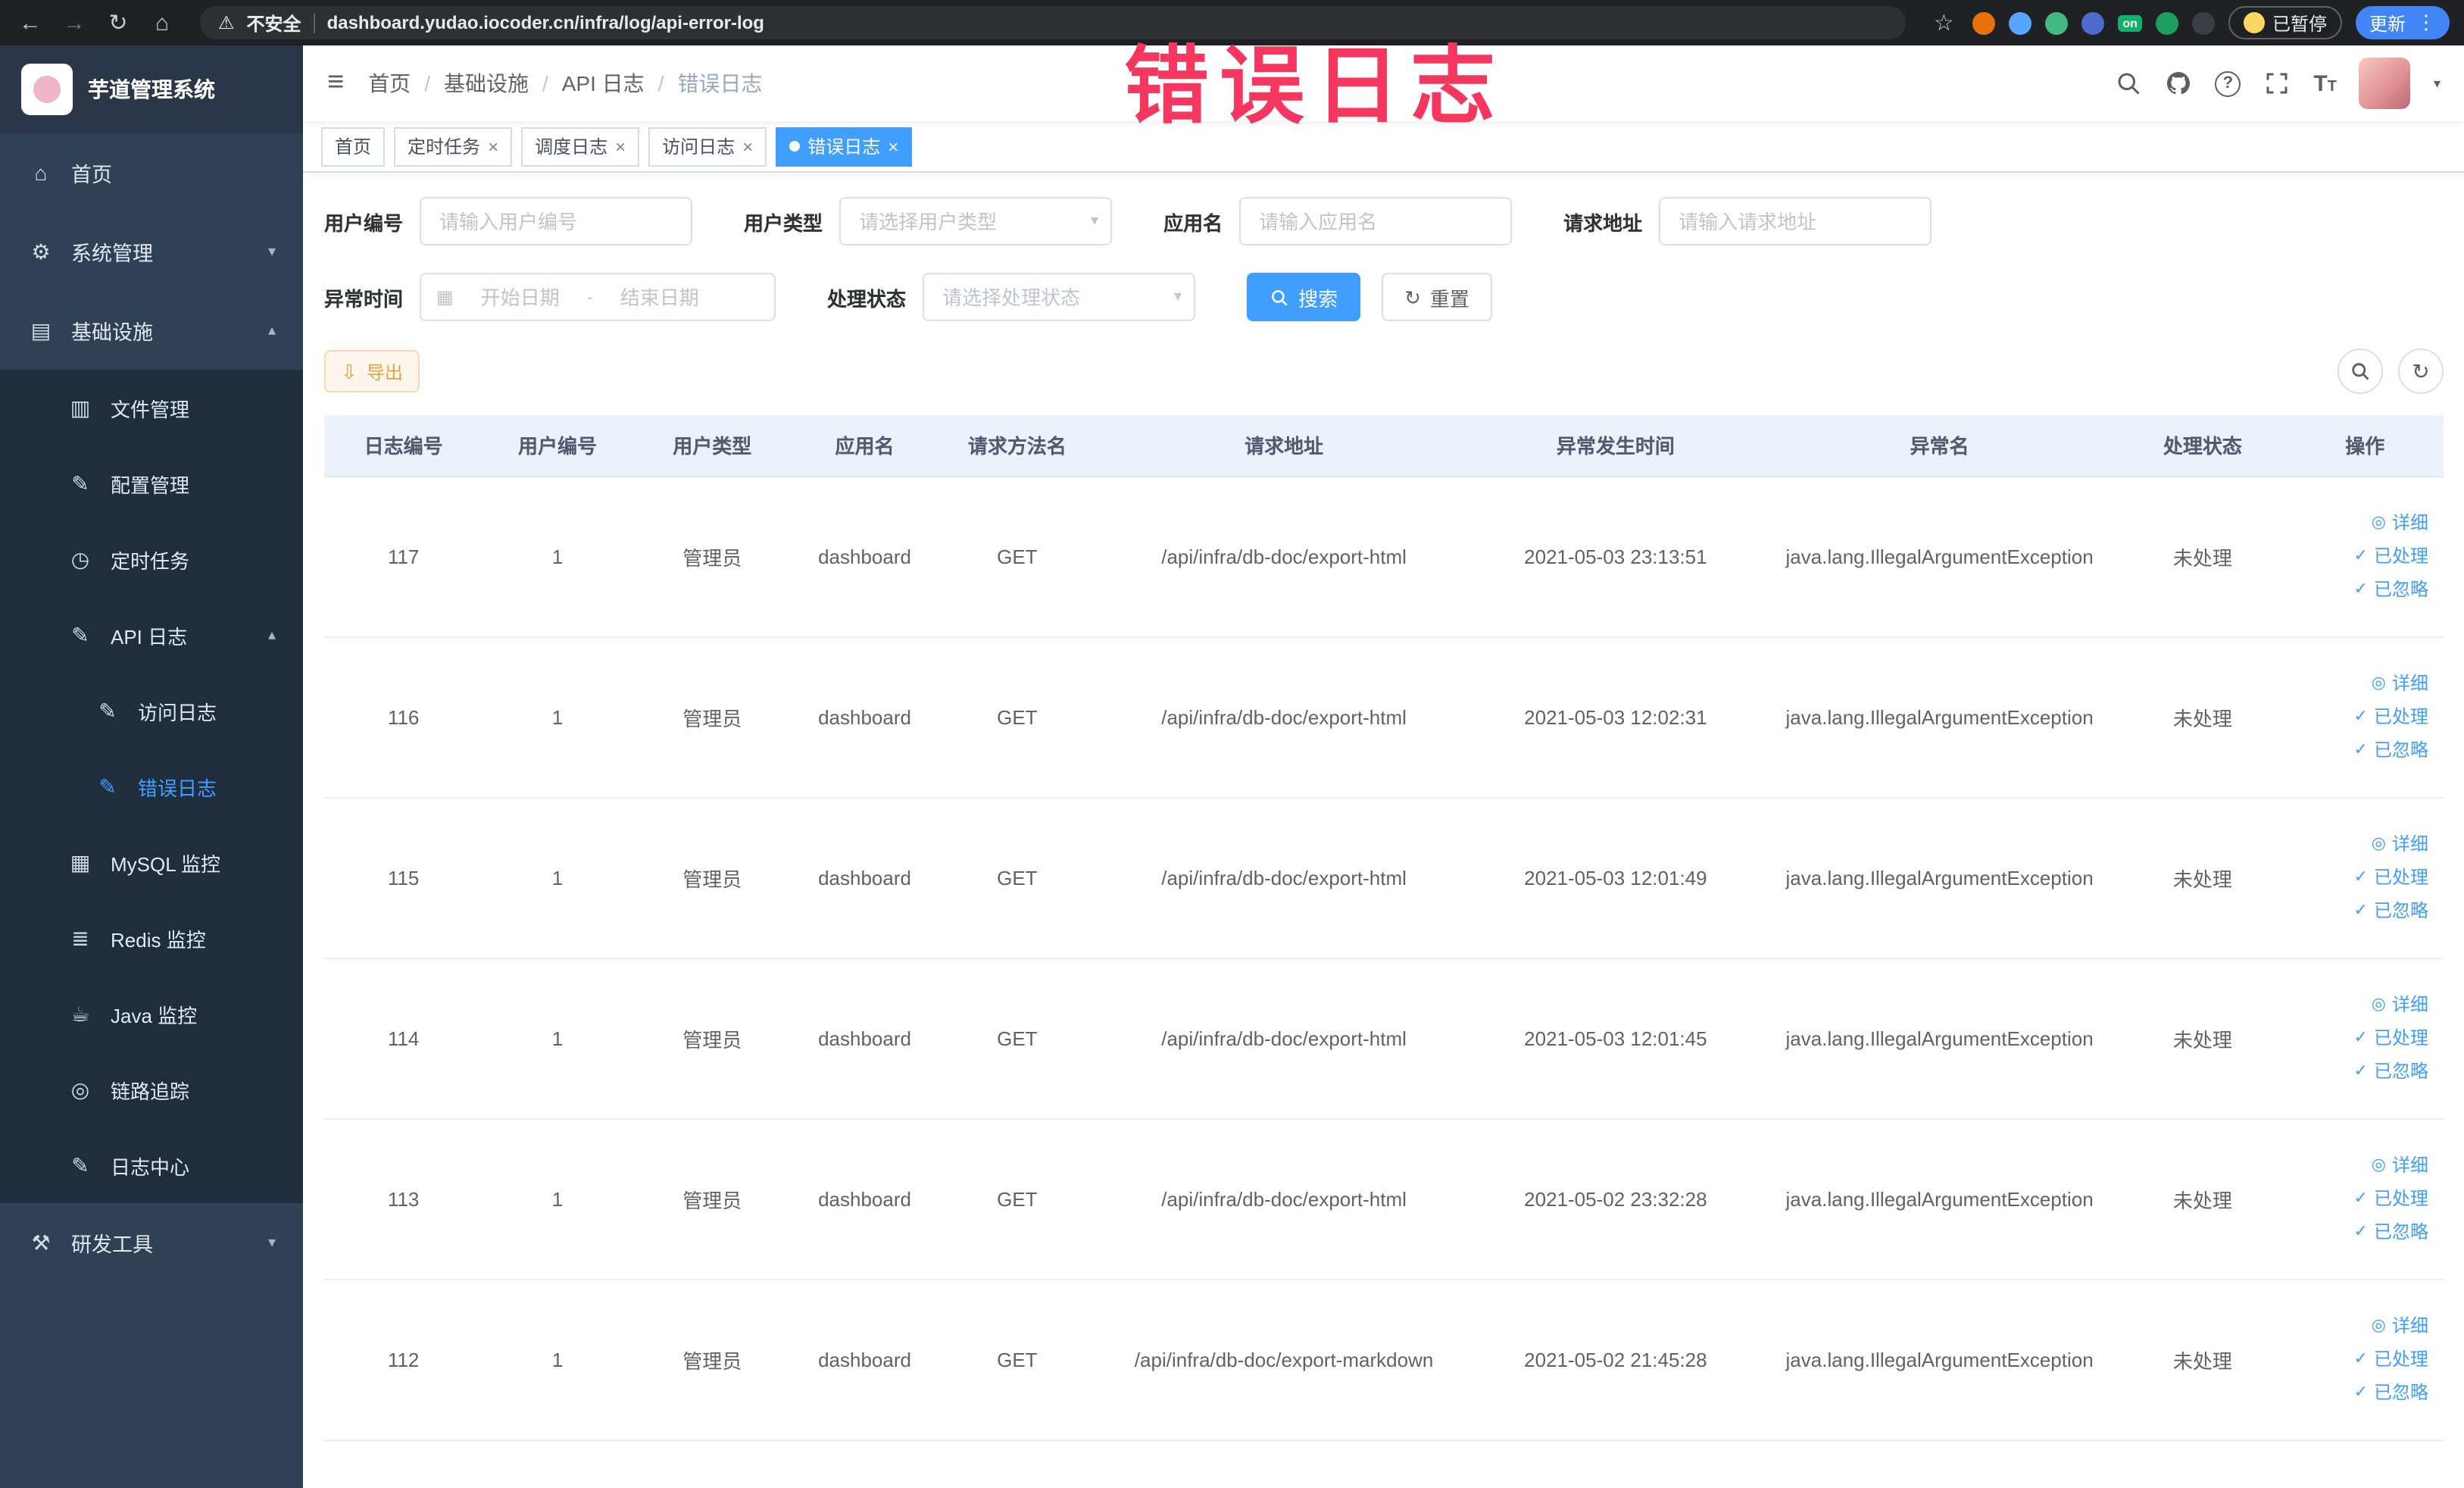  Describe the element at coordinates (2385, 83) in the screenshot. I see `avatar` at that location.